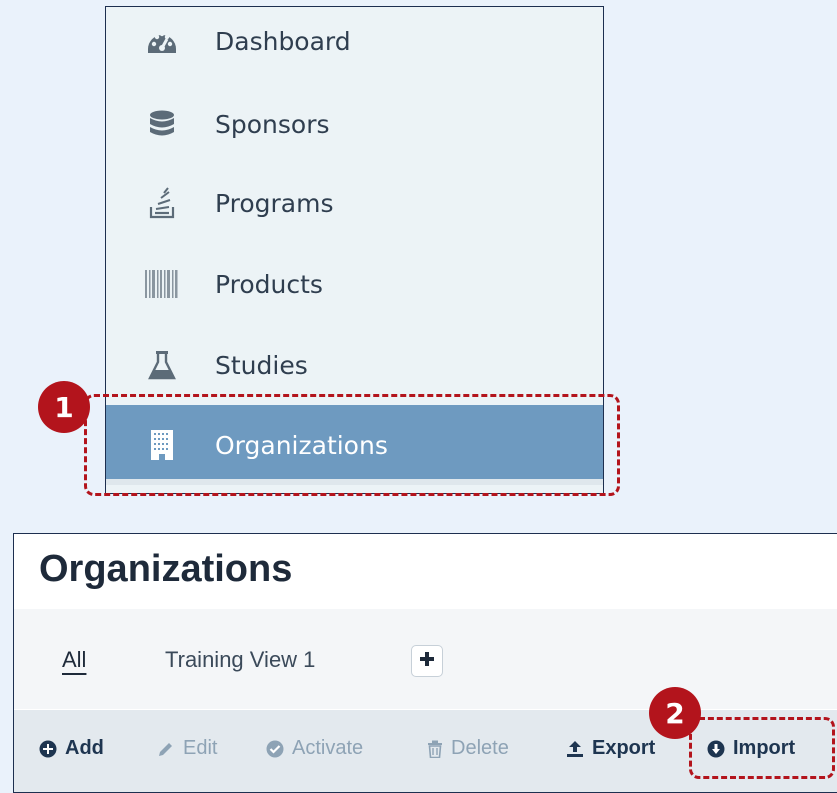 The image size is (837, 793). Describe the element at coordinates (675, 713) in the screenshot. I see `step-2-badge: 2` at that location.